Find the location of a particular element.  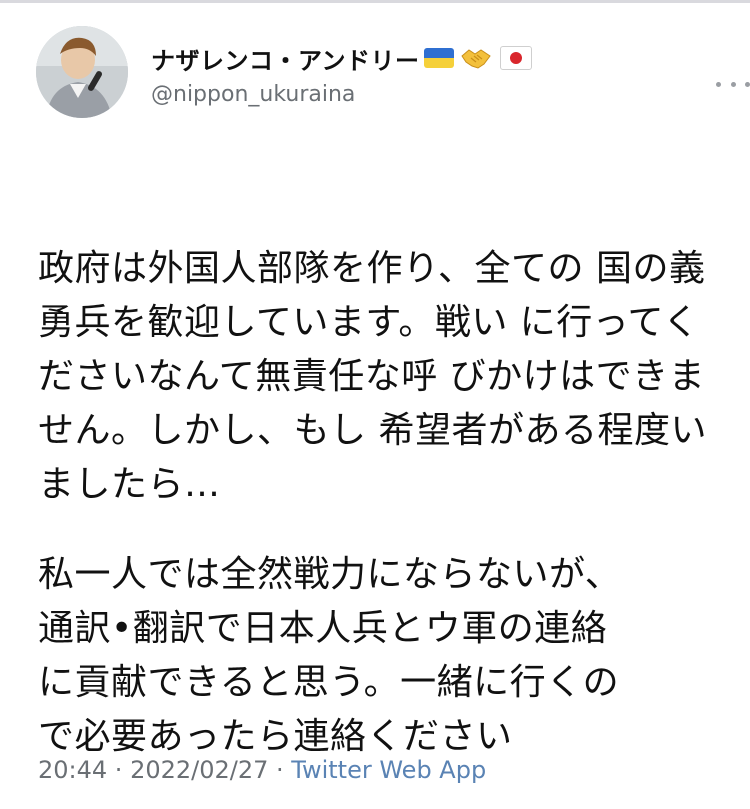

avatar is located at coordinates (82, 72).